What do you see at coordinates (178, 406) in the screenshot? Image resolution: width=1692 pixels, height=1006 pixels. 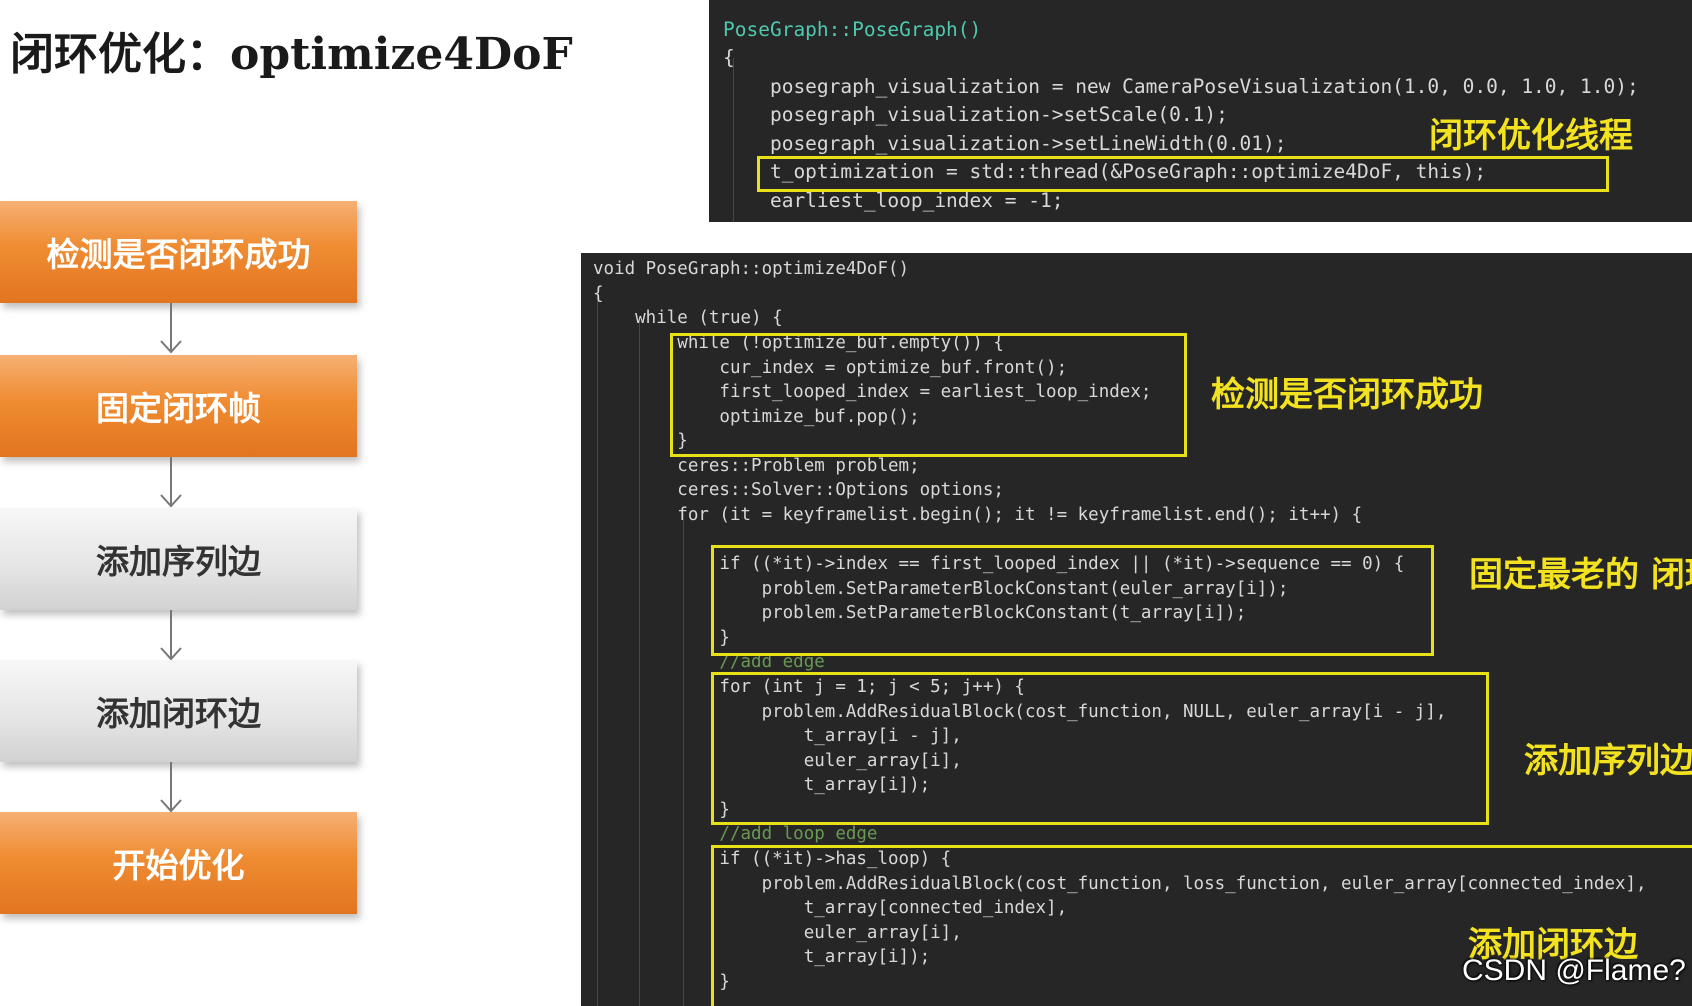 I see `flow-step-fix-loop-frame: 固定闭环帧` at bounding box center [178, 406].